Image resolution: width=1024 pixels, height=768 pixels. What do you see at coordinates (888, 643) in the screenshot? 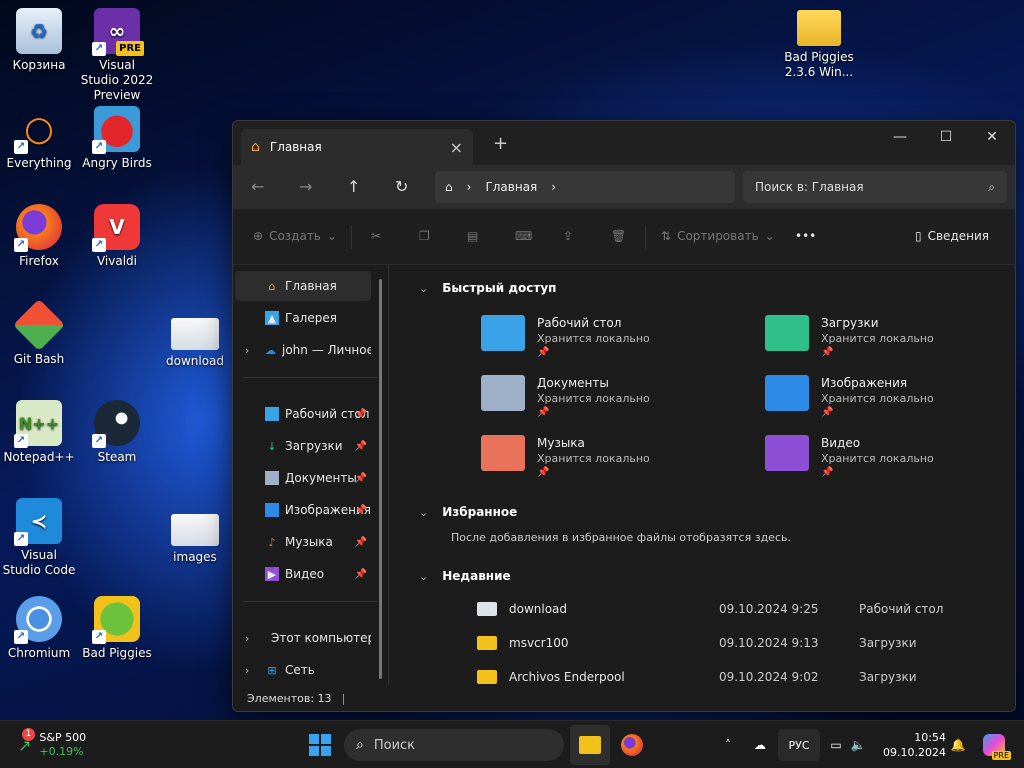
I see `file-location: Загрузки` at bounding box center [888, 643].